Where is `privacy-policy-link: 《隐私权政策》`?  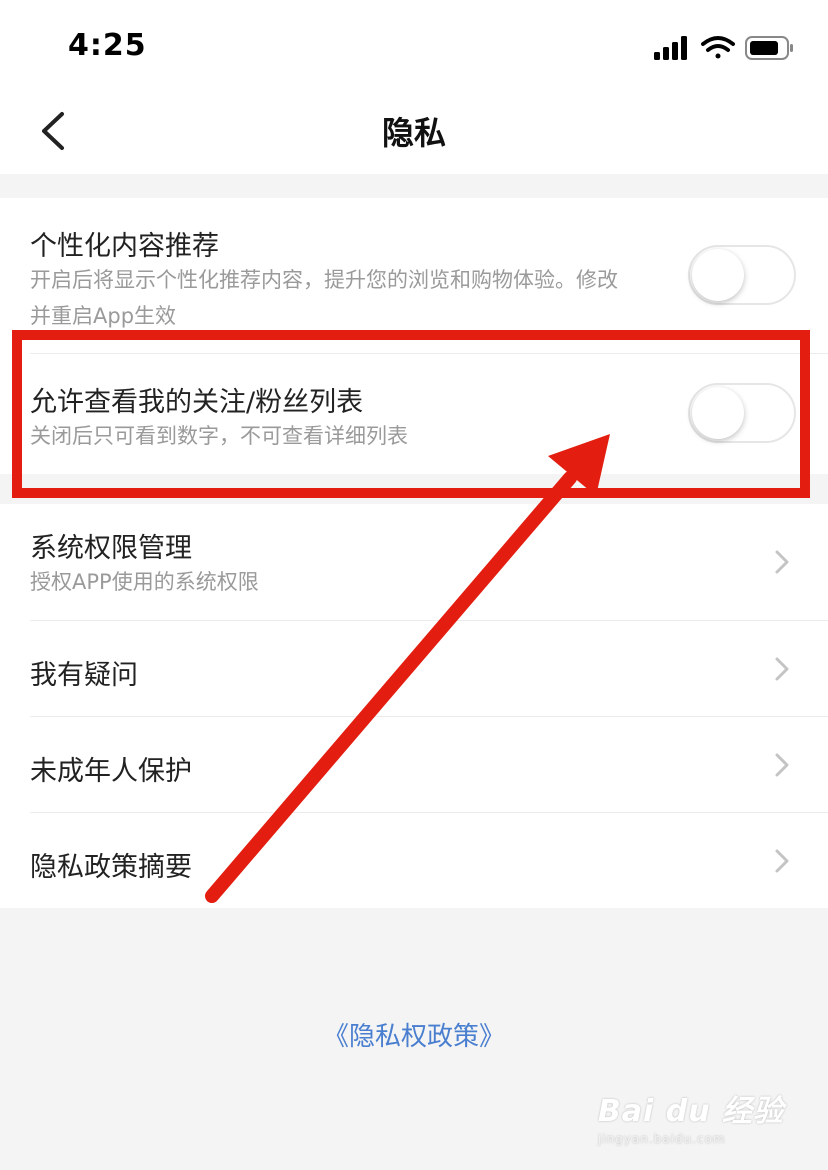 privacy-policy-link: 《隐私权政策》 is located at coordinates (414, 1034).